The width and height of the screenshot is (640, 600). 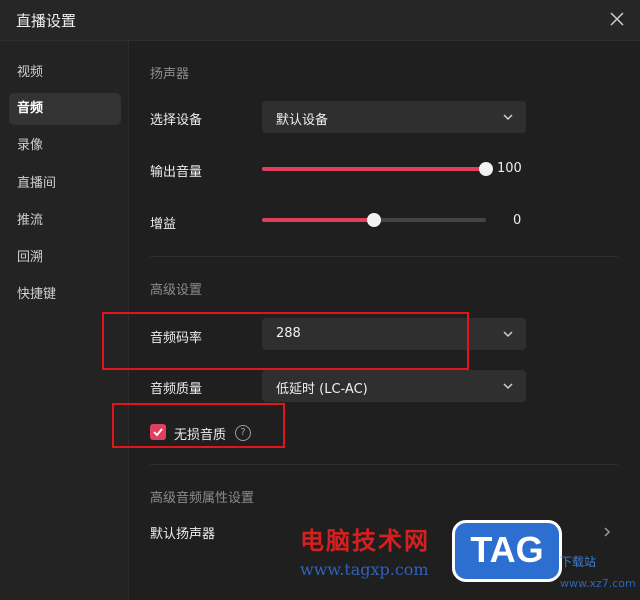 What do you see at coordinates (365, 541) in the screenshot?
I see `watermark-site-name: 电脑技术网` at bounding box center [365, 541].